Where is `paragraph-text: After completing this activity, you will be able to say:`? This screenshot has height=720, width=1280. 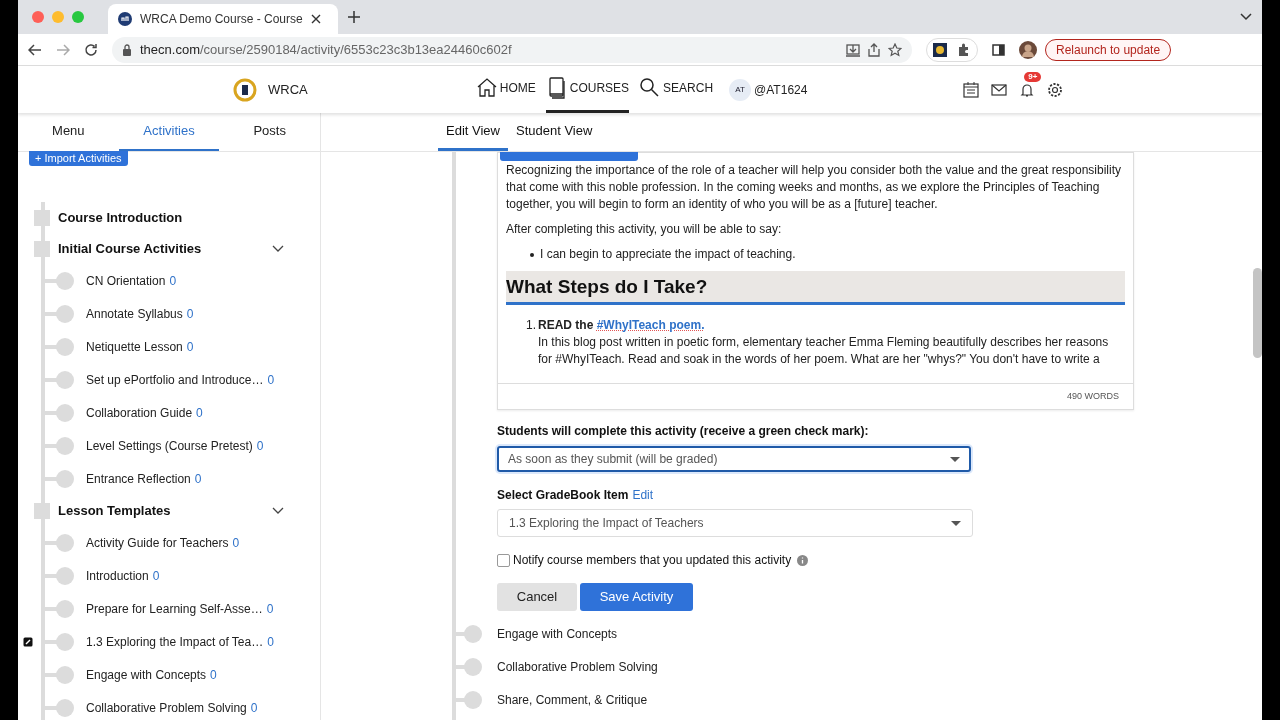
paragraph-text: After completing this activity, you will be able to say: is located at coordinates (644, 229).